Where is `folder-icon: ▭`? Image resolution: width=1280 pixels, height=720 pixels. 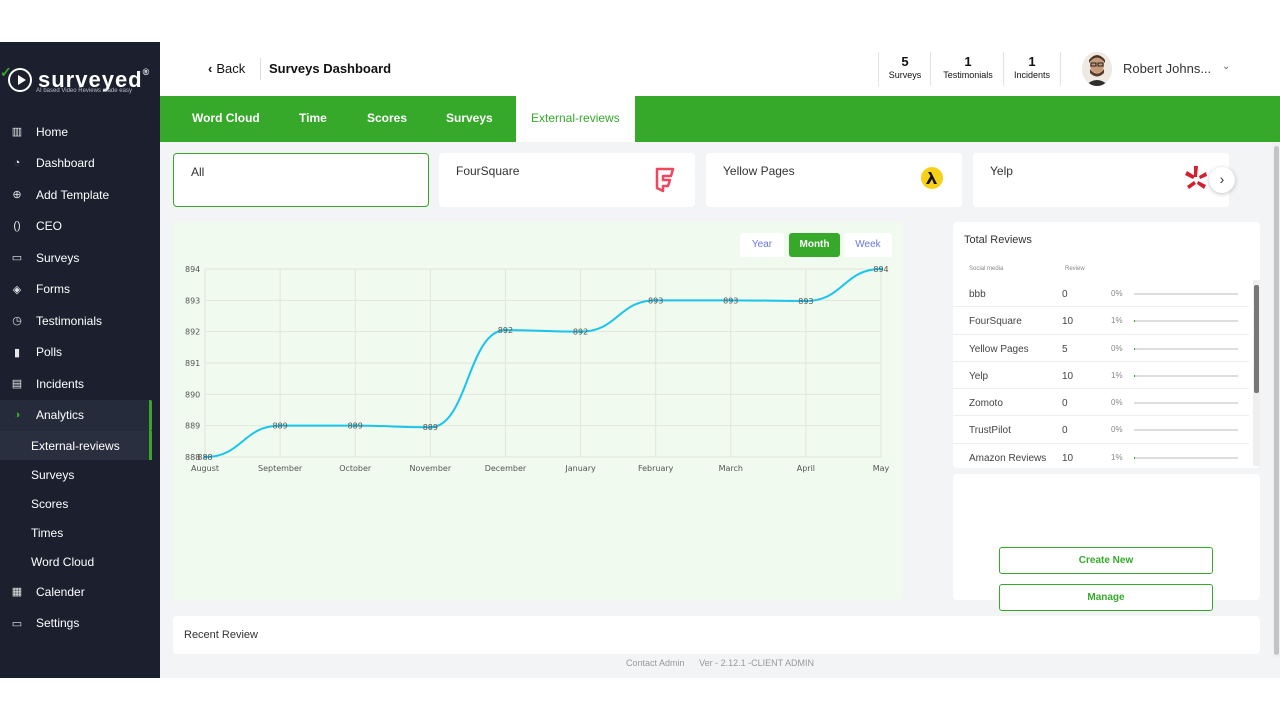
folder-icon: ▭ is located at coordinates (17, 258).